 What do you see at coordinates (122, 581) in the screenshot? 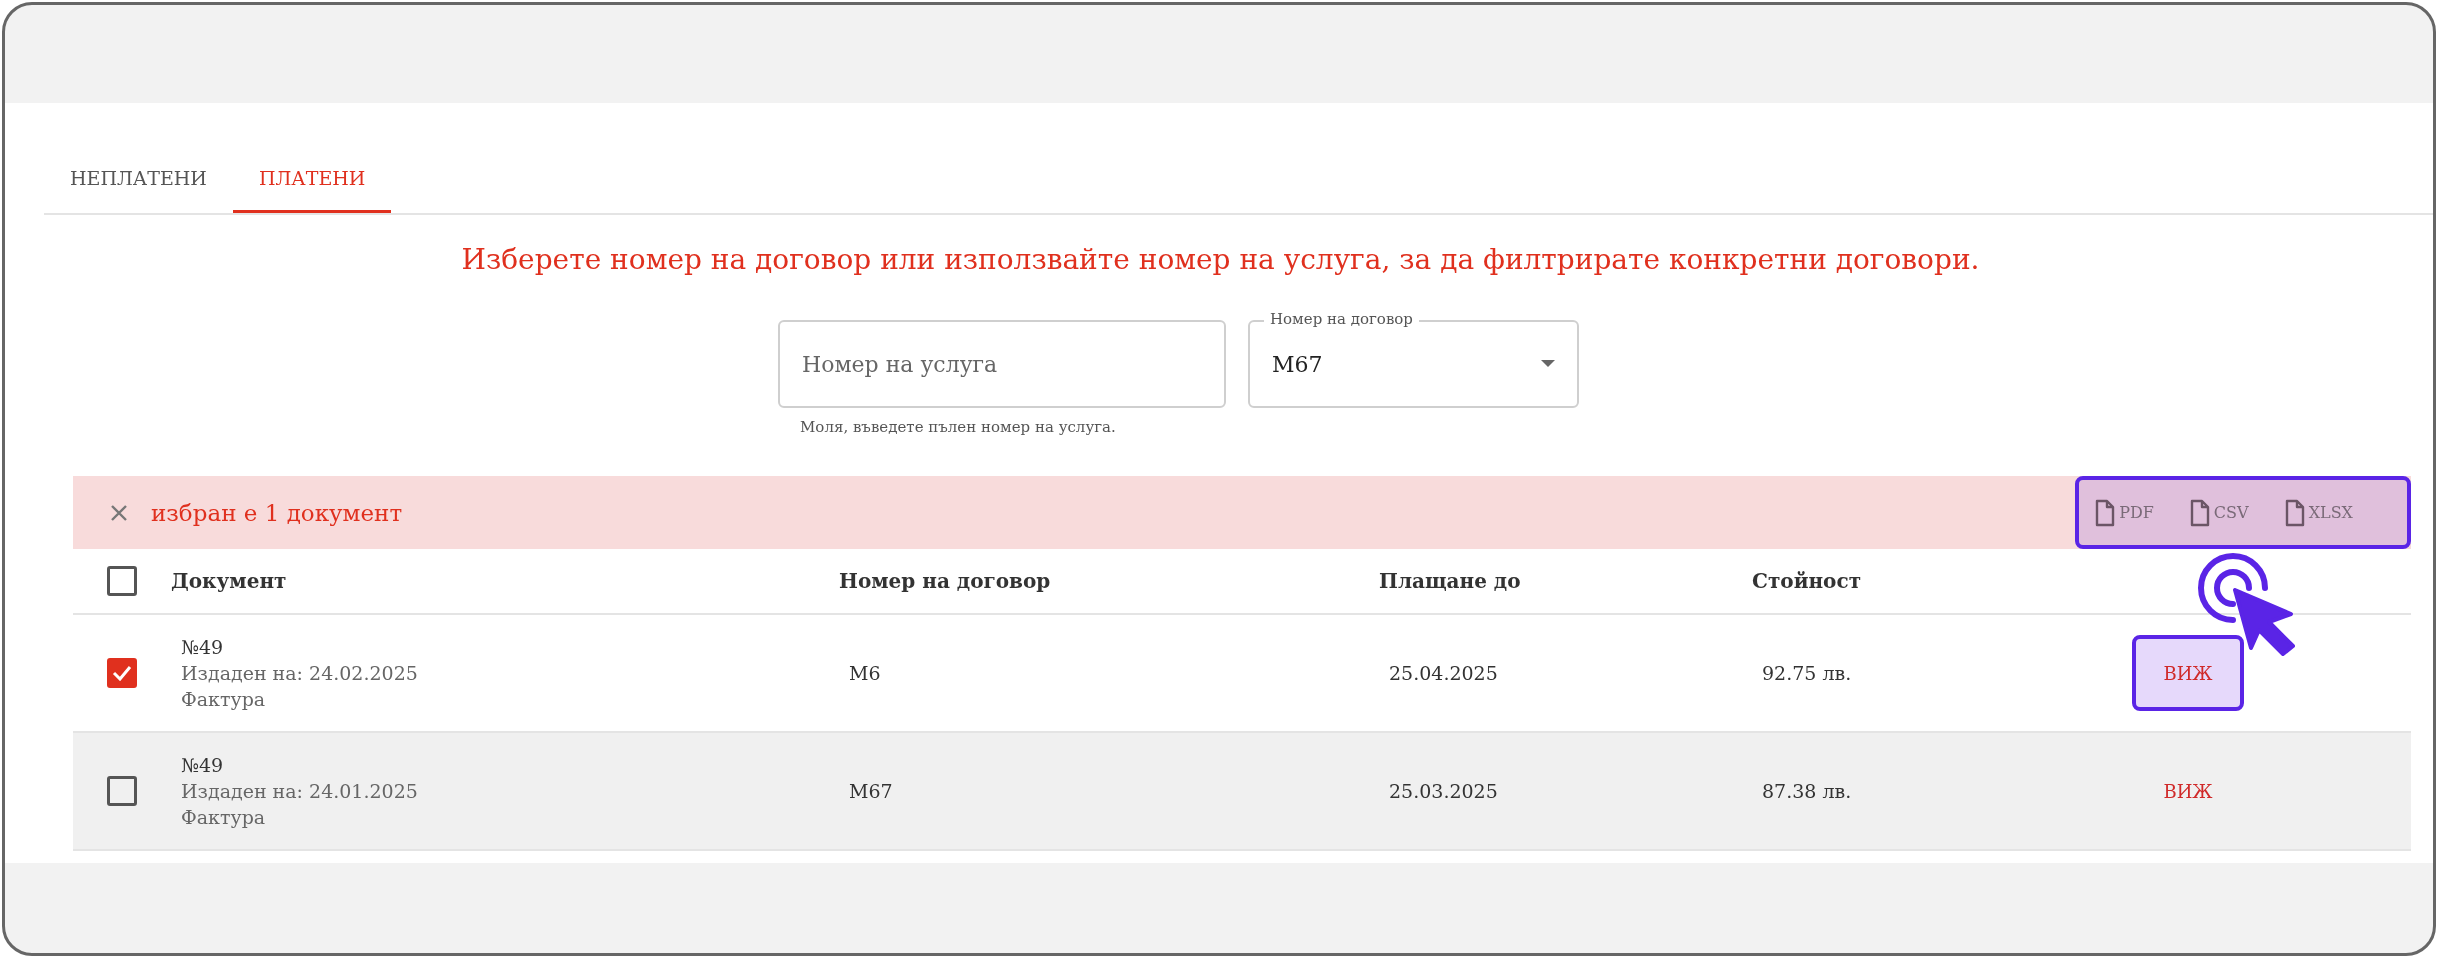
I see `select-all-checkbox` at bounding box center [122, 581].